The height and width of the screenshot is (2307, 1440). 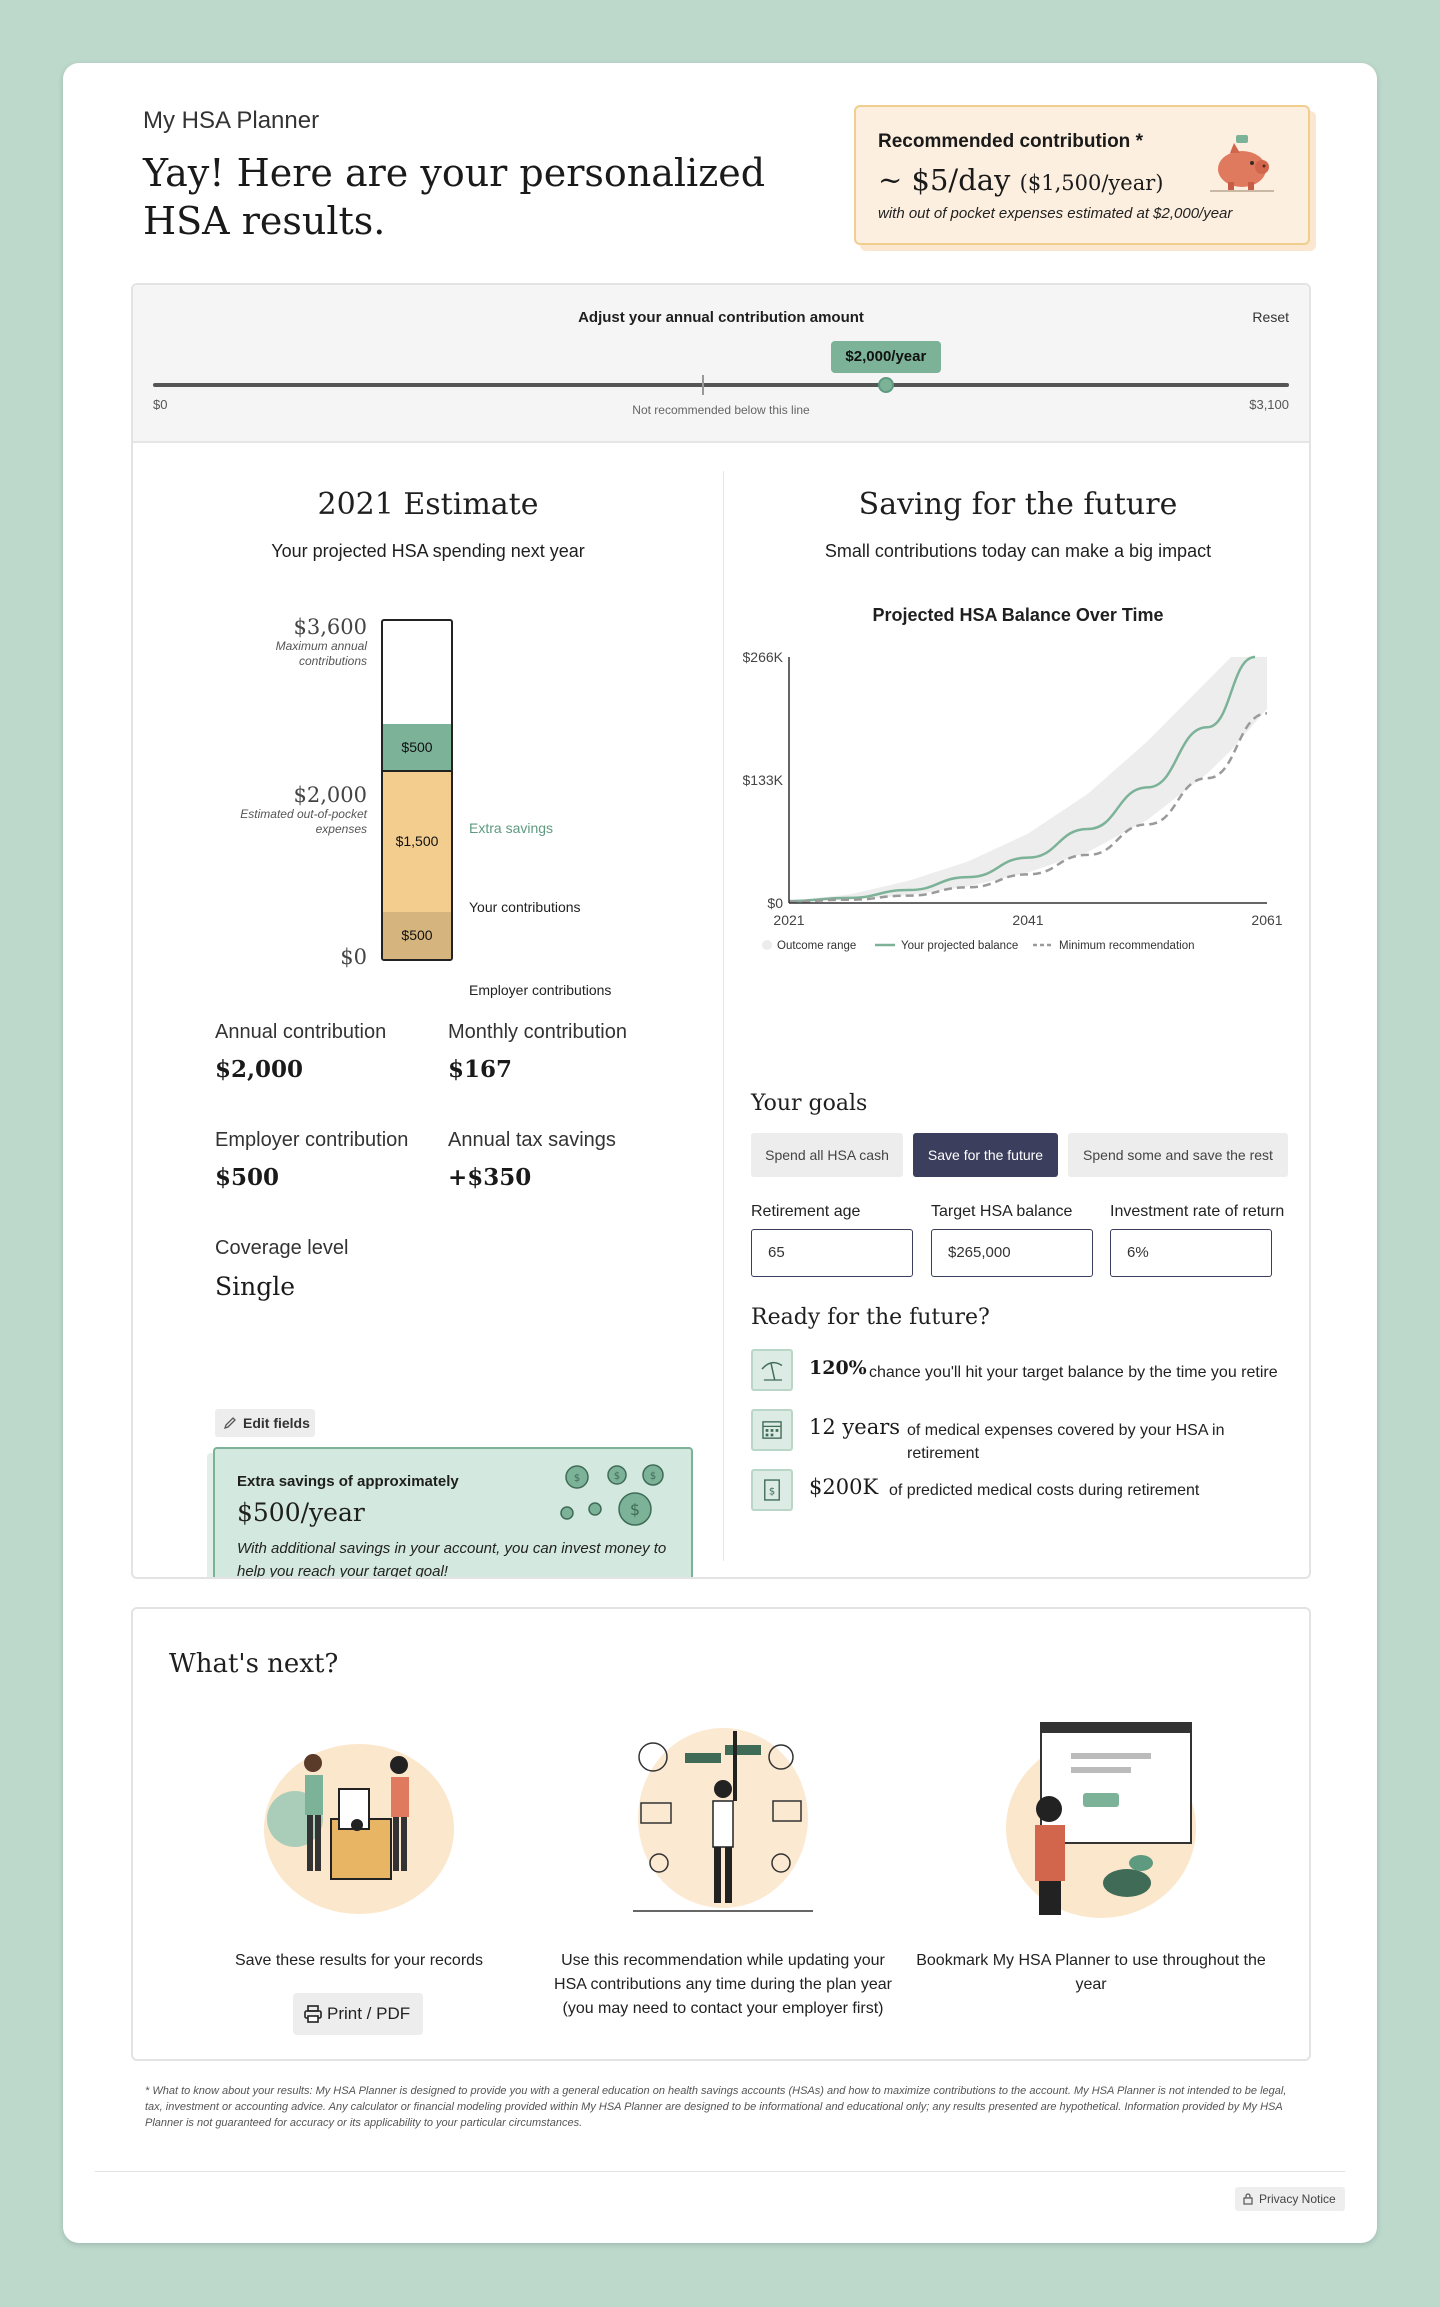 What do you see at coordinates (511, 828) in the screenshot?
I see `legend-extra-savings: Extra savings` at bounding box center [511, 828].